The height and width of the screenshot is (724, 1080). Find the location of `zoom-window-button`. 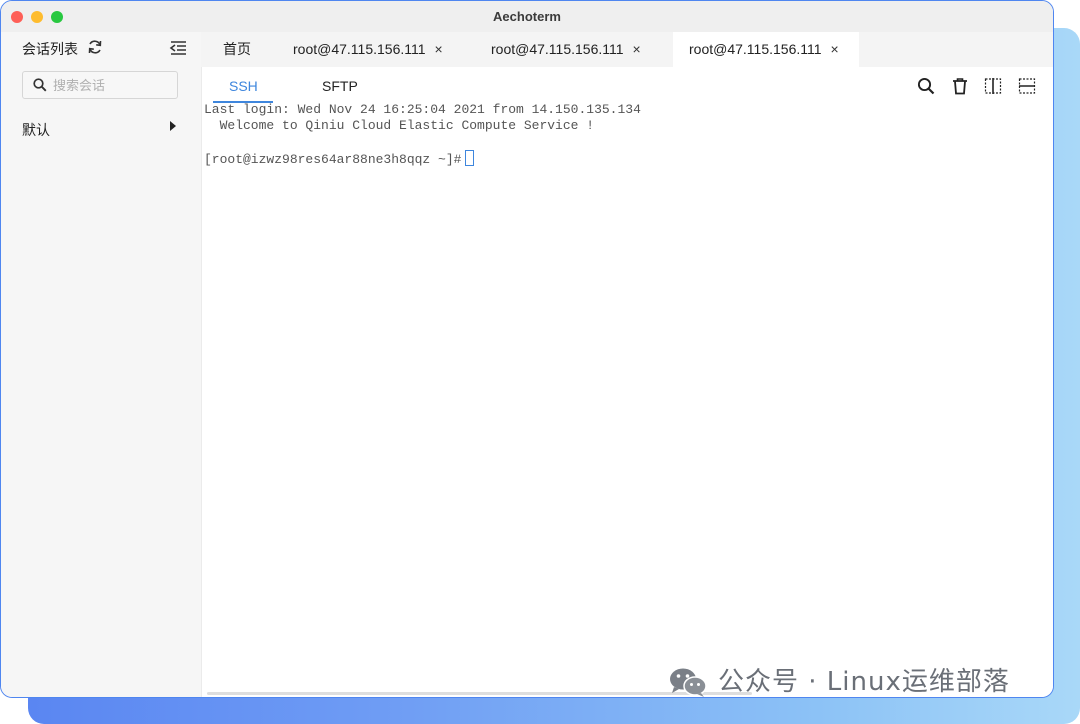

zoom-window-button is located at coordinates (57, 17).